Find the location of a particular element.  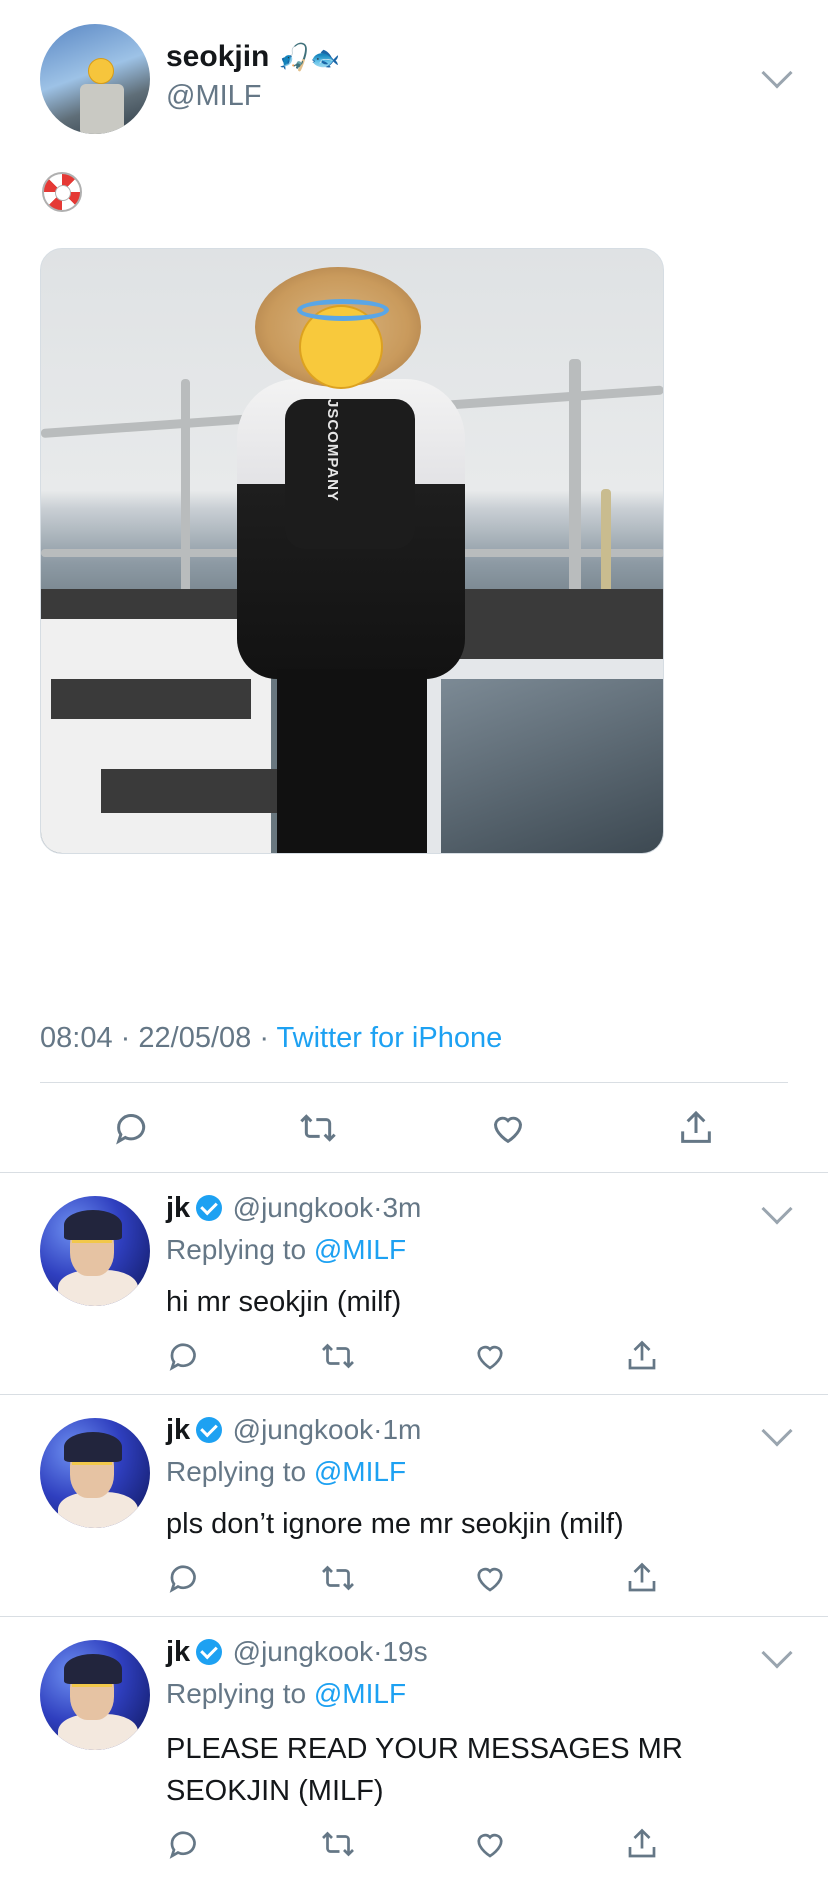

person-pants is located at coordinates (352, 761).